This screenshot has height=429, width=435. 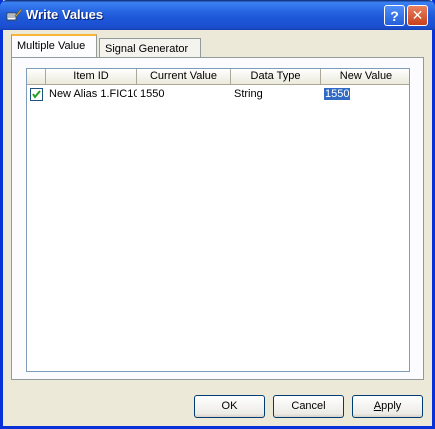 What do you see at coordinates (365, 77) in the screenshot?
I see `column-header-new-value: New Value` at bounding box center [365, 77].